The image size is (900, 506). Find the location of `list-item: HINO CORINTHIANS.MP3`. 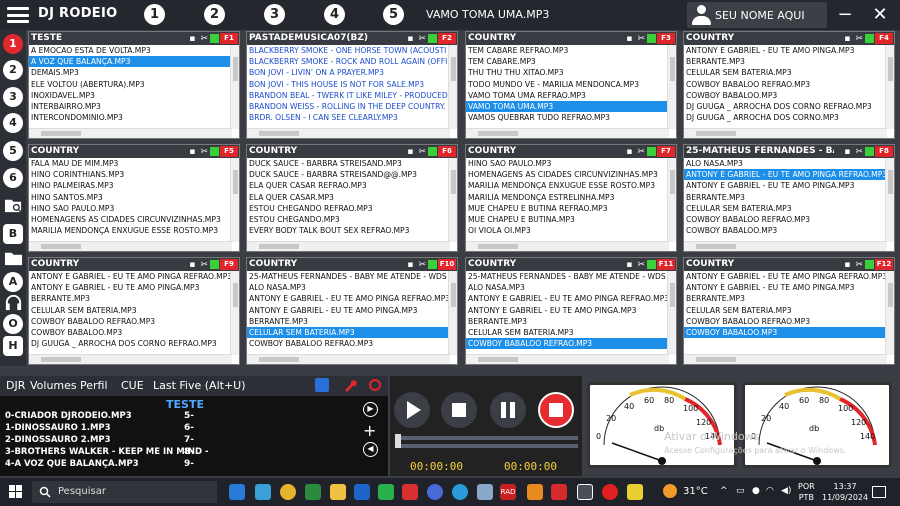

list-item: HINO CORINTHIANS.MP3 is located at coordinates (130, 174).